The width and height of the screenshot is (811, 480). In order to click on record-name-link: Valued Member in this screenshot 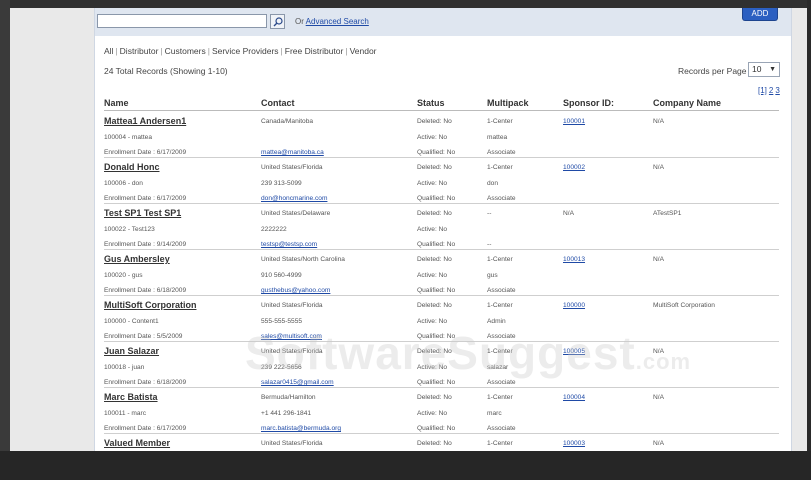, I will do `click(137, 443)`.